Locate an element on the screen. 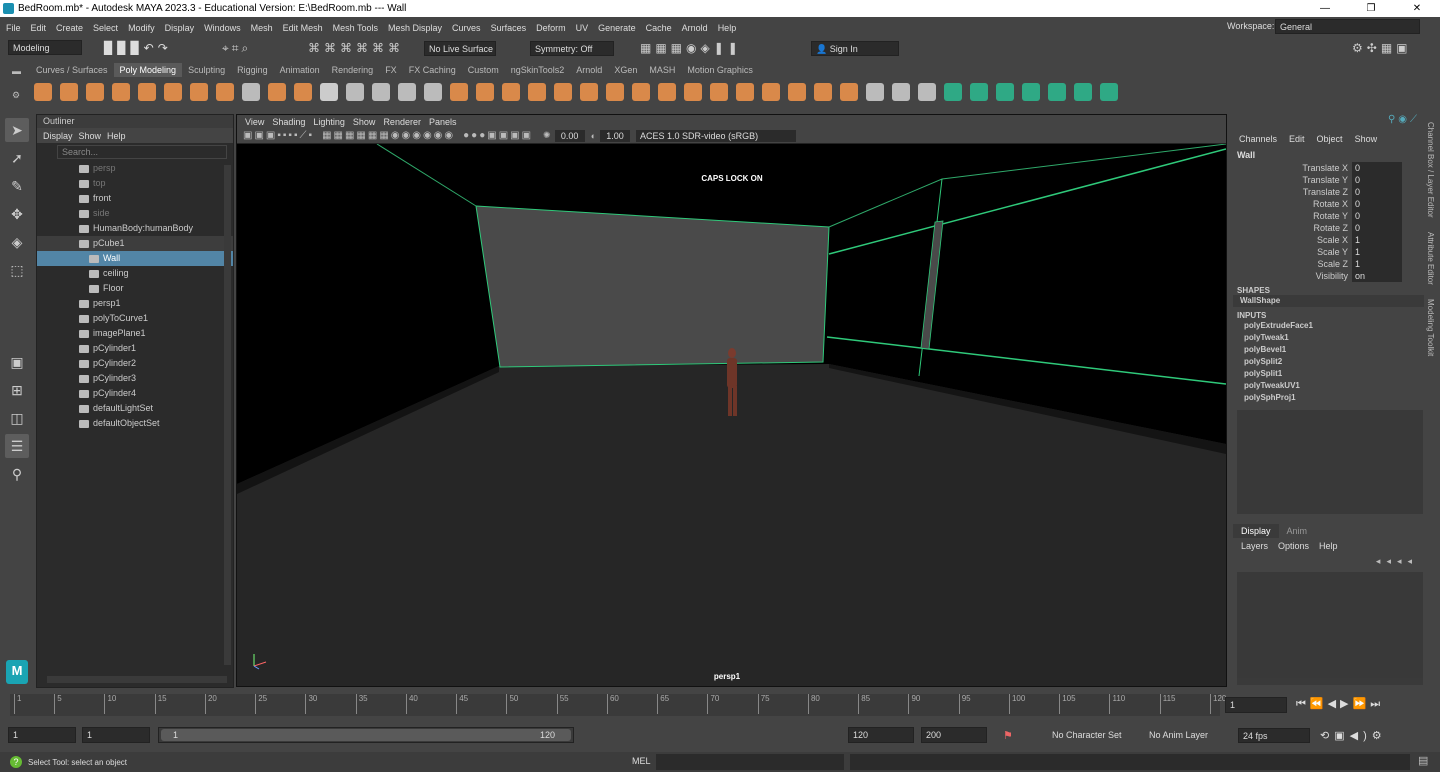 This screenshot has height=772, width=1440. viewport-menu-lighting: Lighting is located at coordinates (329, 122).